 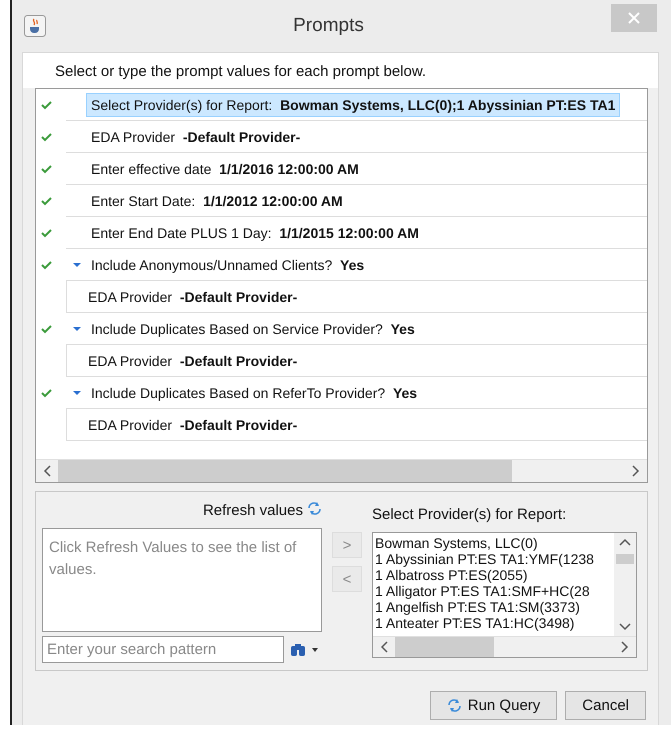 What do you see at coordinates (253, 328) in the screenshot?
I see `prompt-item: Include Duplicates Based on Service Provider? Yes` at bounding box center [253, 328].